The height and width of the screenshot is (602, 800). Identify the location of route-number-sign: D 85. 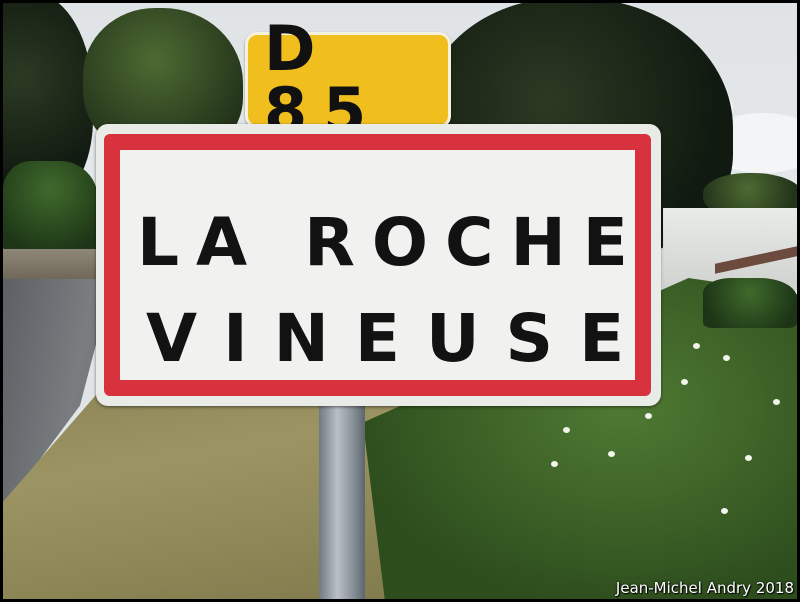
(348, 80).